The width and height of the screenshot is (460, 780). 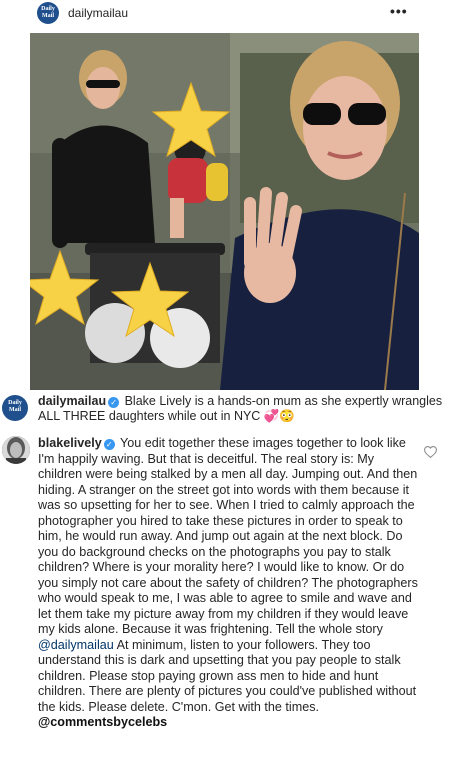 I want to click on verified-badge-icon: ✓, so click(x=114, y=402).